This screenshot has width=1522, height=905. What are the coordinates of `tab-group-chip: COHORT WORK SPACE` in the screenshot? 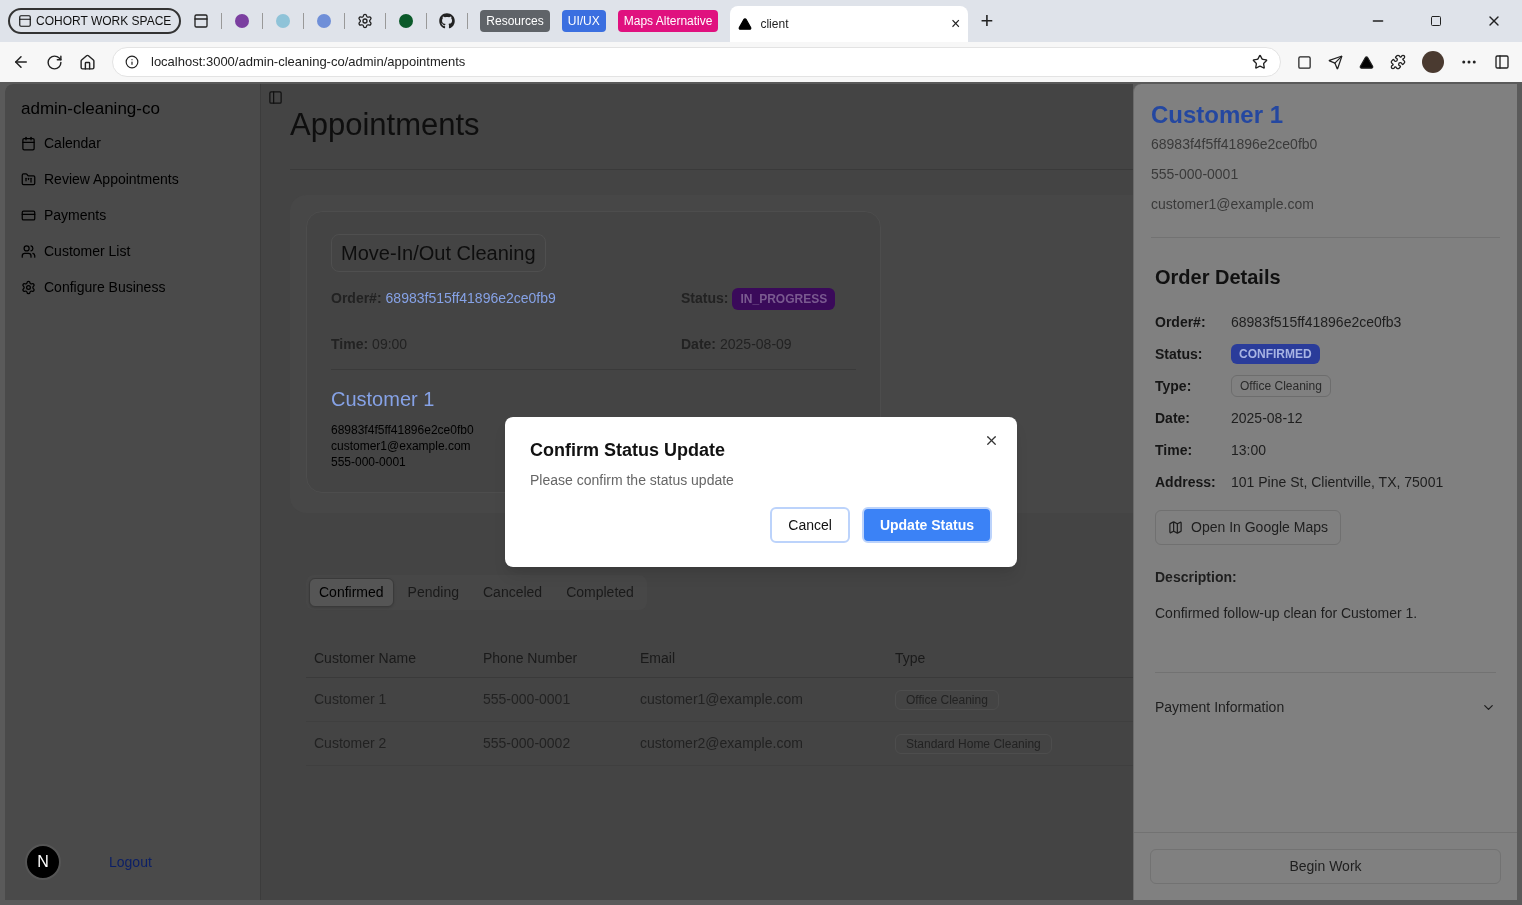 It's located at (95, 21).